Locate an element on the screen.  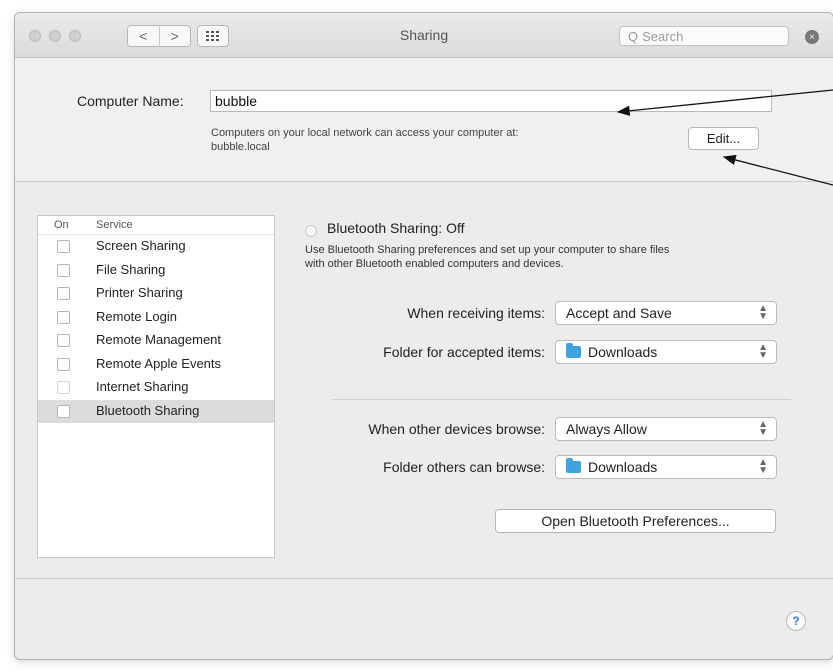
service-row-internet-sharing: Internet Sharing is located at coordinates (156, 388).